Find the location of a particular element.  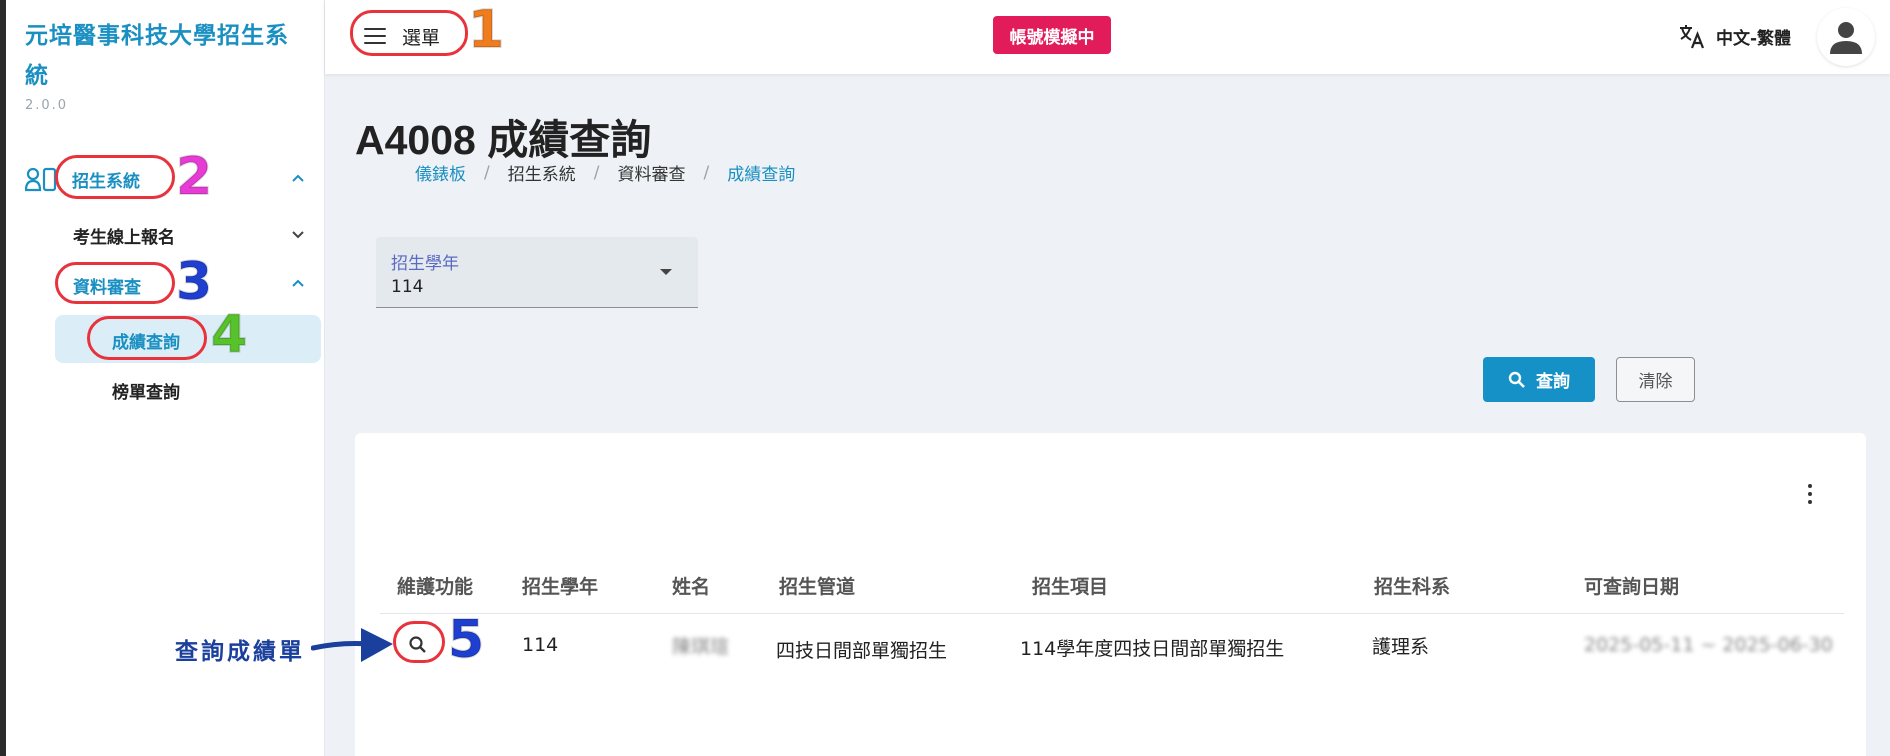

column-header-item: 招生項目 is located at coordinates (1070, 587).